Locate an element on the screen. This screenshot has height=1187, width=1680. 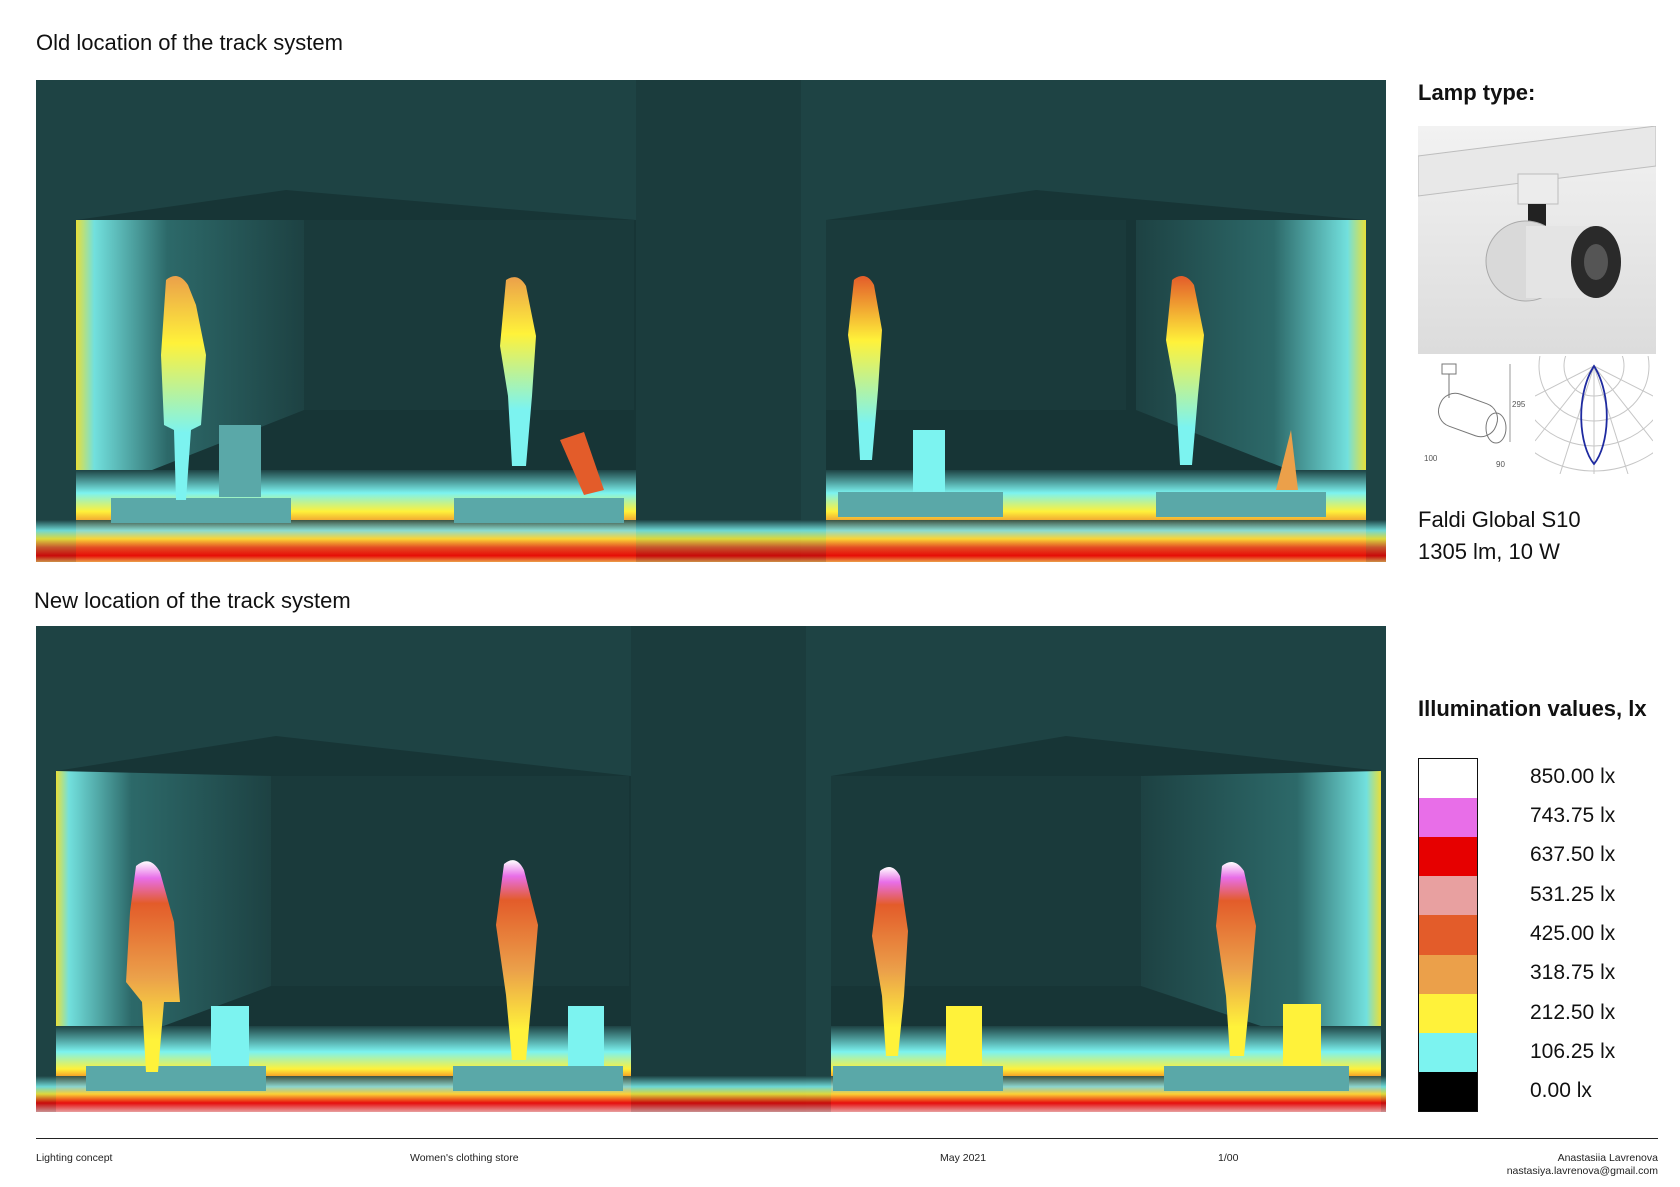
polar-distribution-diagram is located at coordinates (1584, 367).